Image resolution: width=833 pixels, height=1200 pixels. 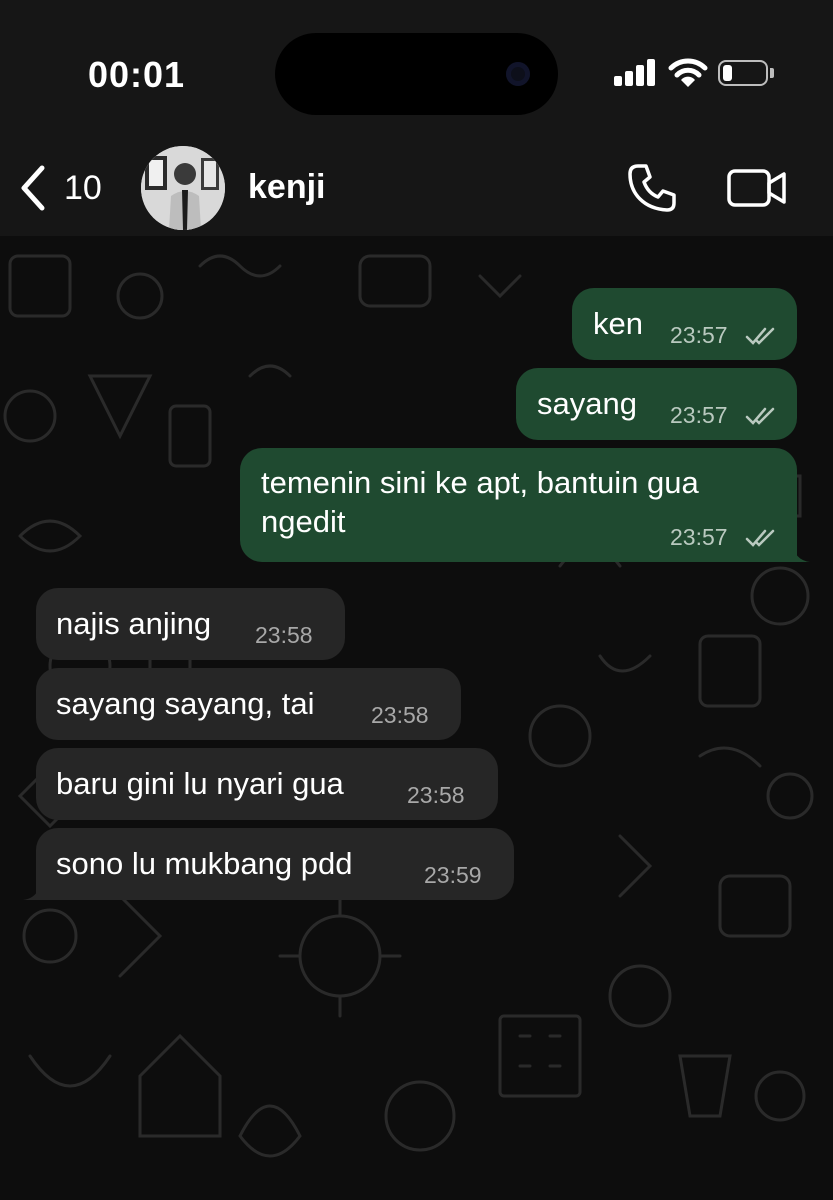 I want to click on message-bubble-incoming: sono lu mukbang pdd 23:59, so click(x=275, y=864).